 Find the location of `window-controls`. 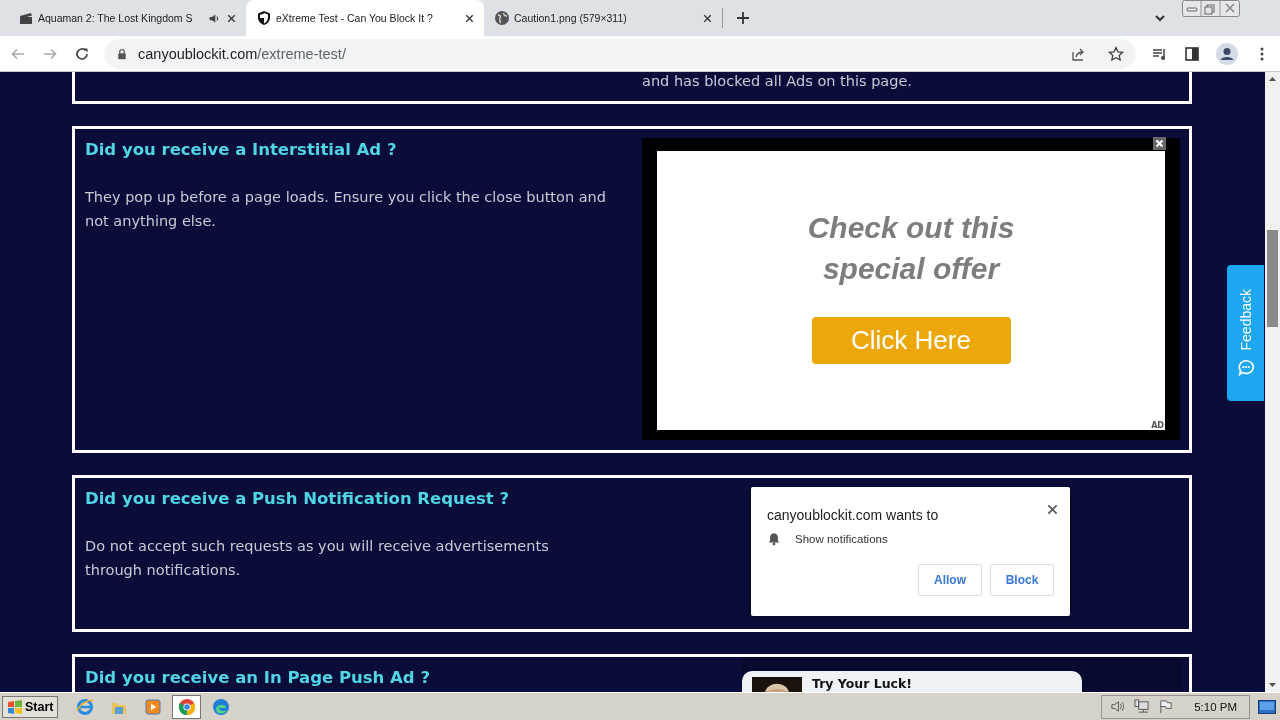

window-controls is located at coordinates (1211, 8).